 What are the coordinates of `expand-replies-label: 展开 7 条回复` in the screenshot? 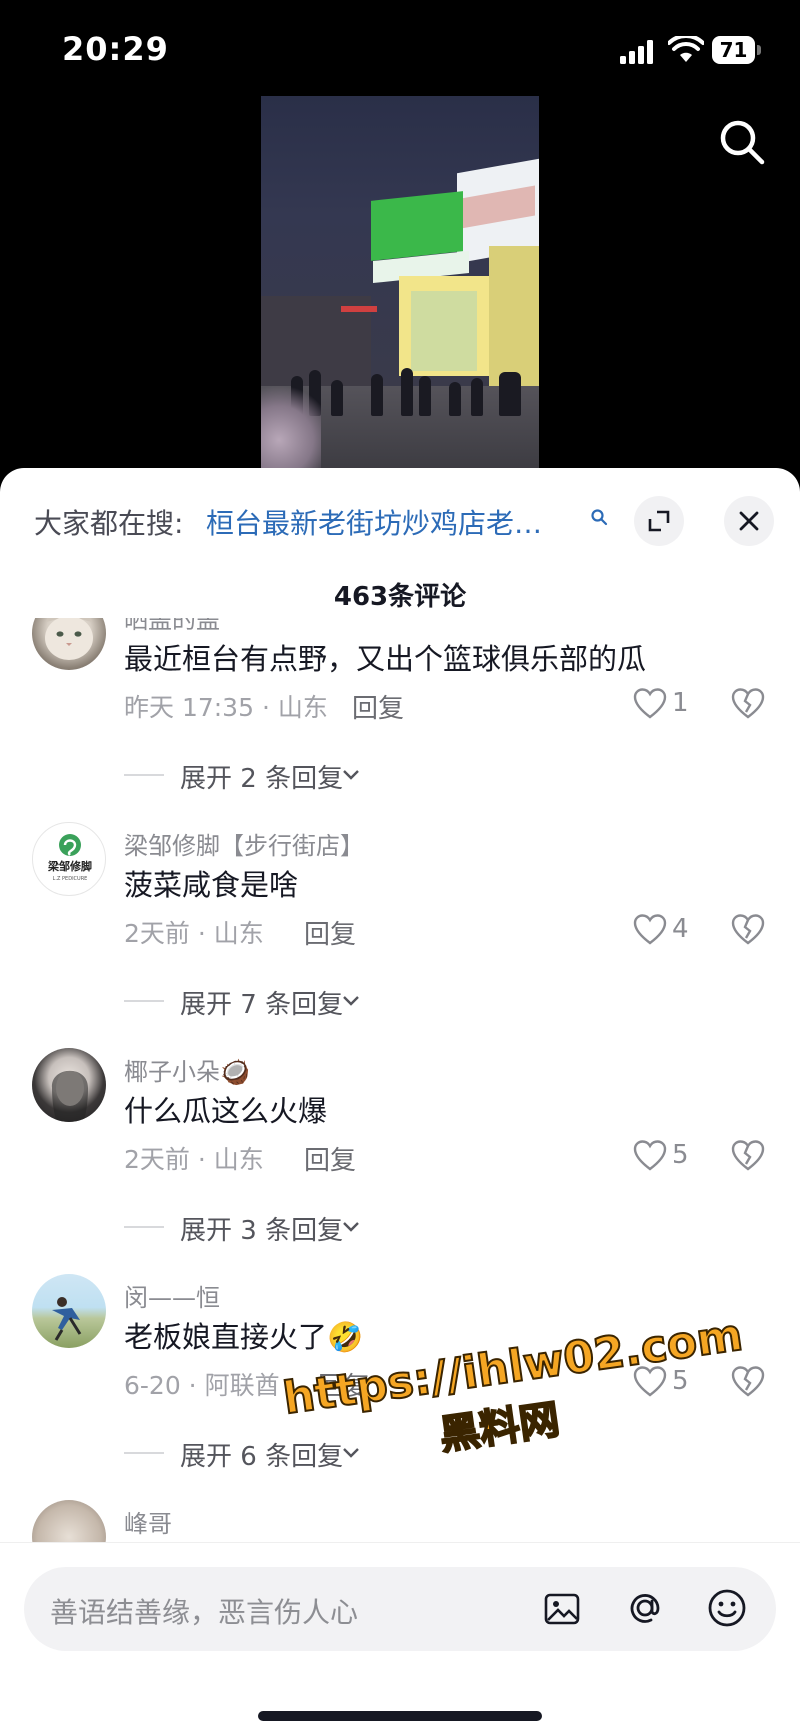 It's located at (262, 1005).